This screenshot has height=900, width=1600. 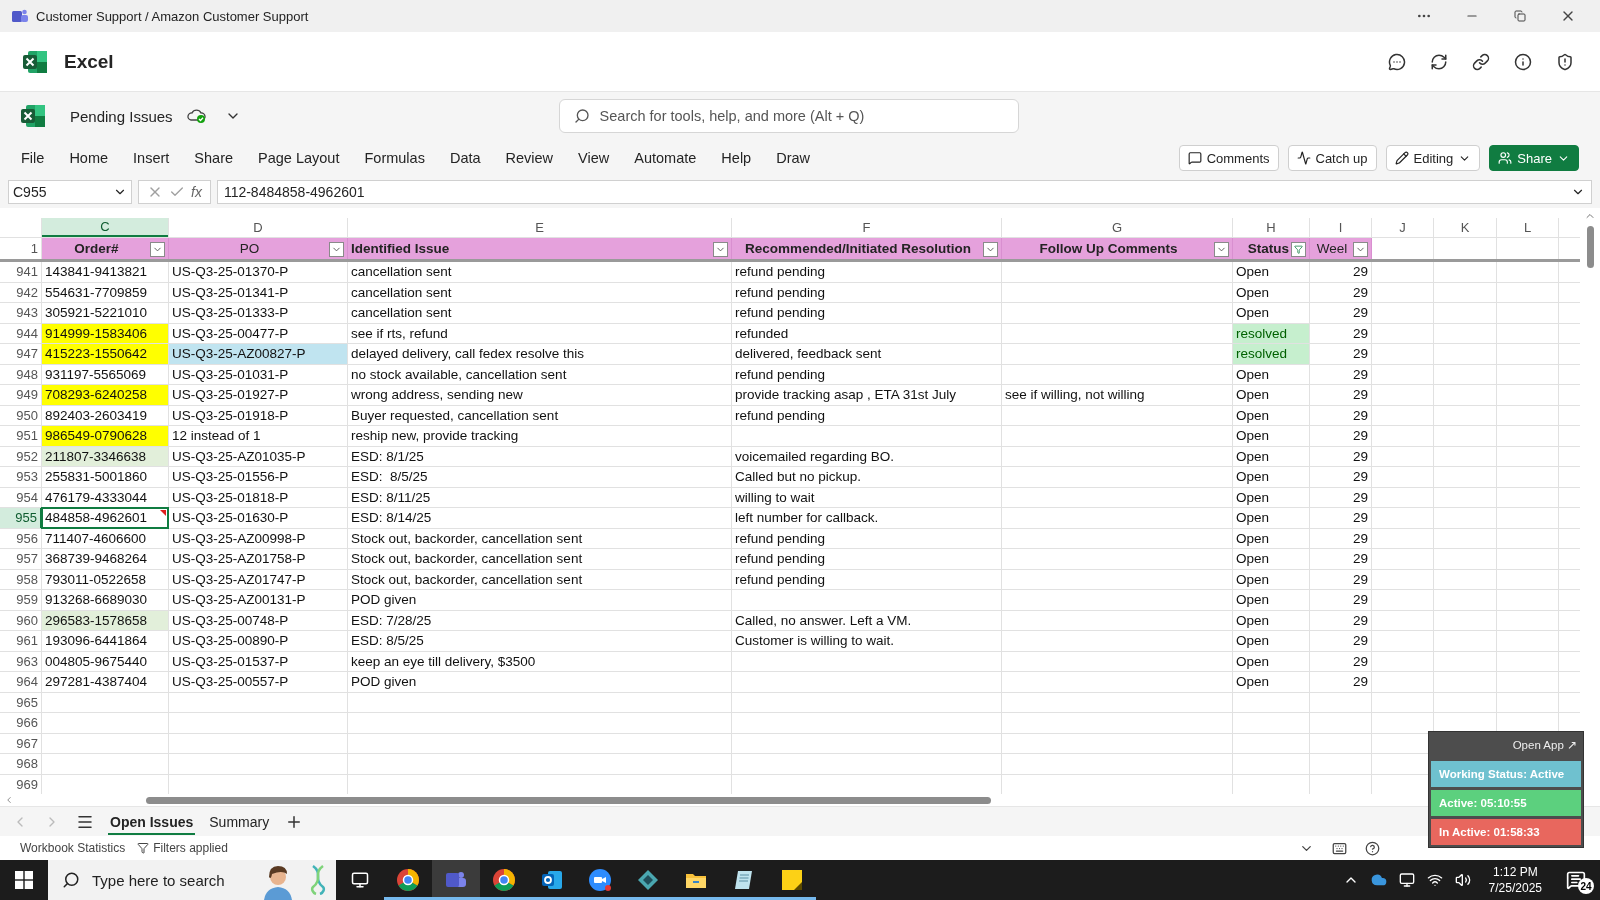 I want to click on sheet-tab: Summary, so click(x=239, y=821).